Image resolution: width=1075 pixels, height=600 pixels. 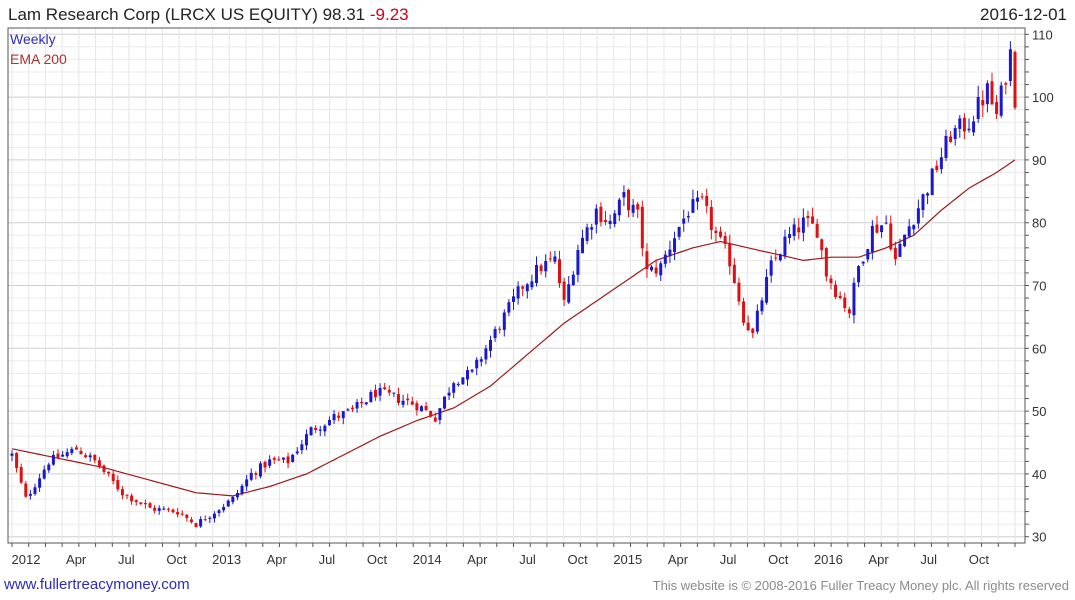 What do you see at coordinates (1039, 411) in the screenshot?
I see `y-tick-label: 50` at bounding box center [1039, 411].